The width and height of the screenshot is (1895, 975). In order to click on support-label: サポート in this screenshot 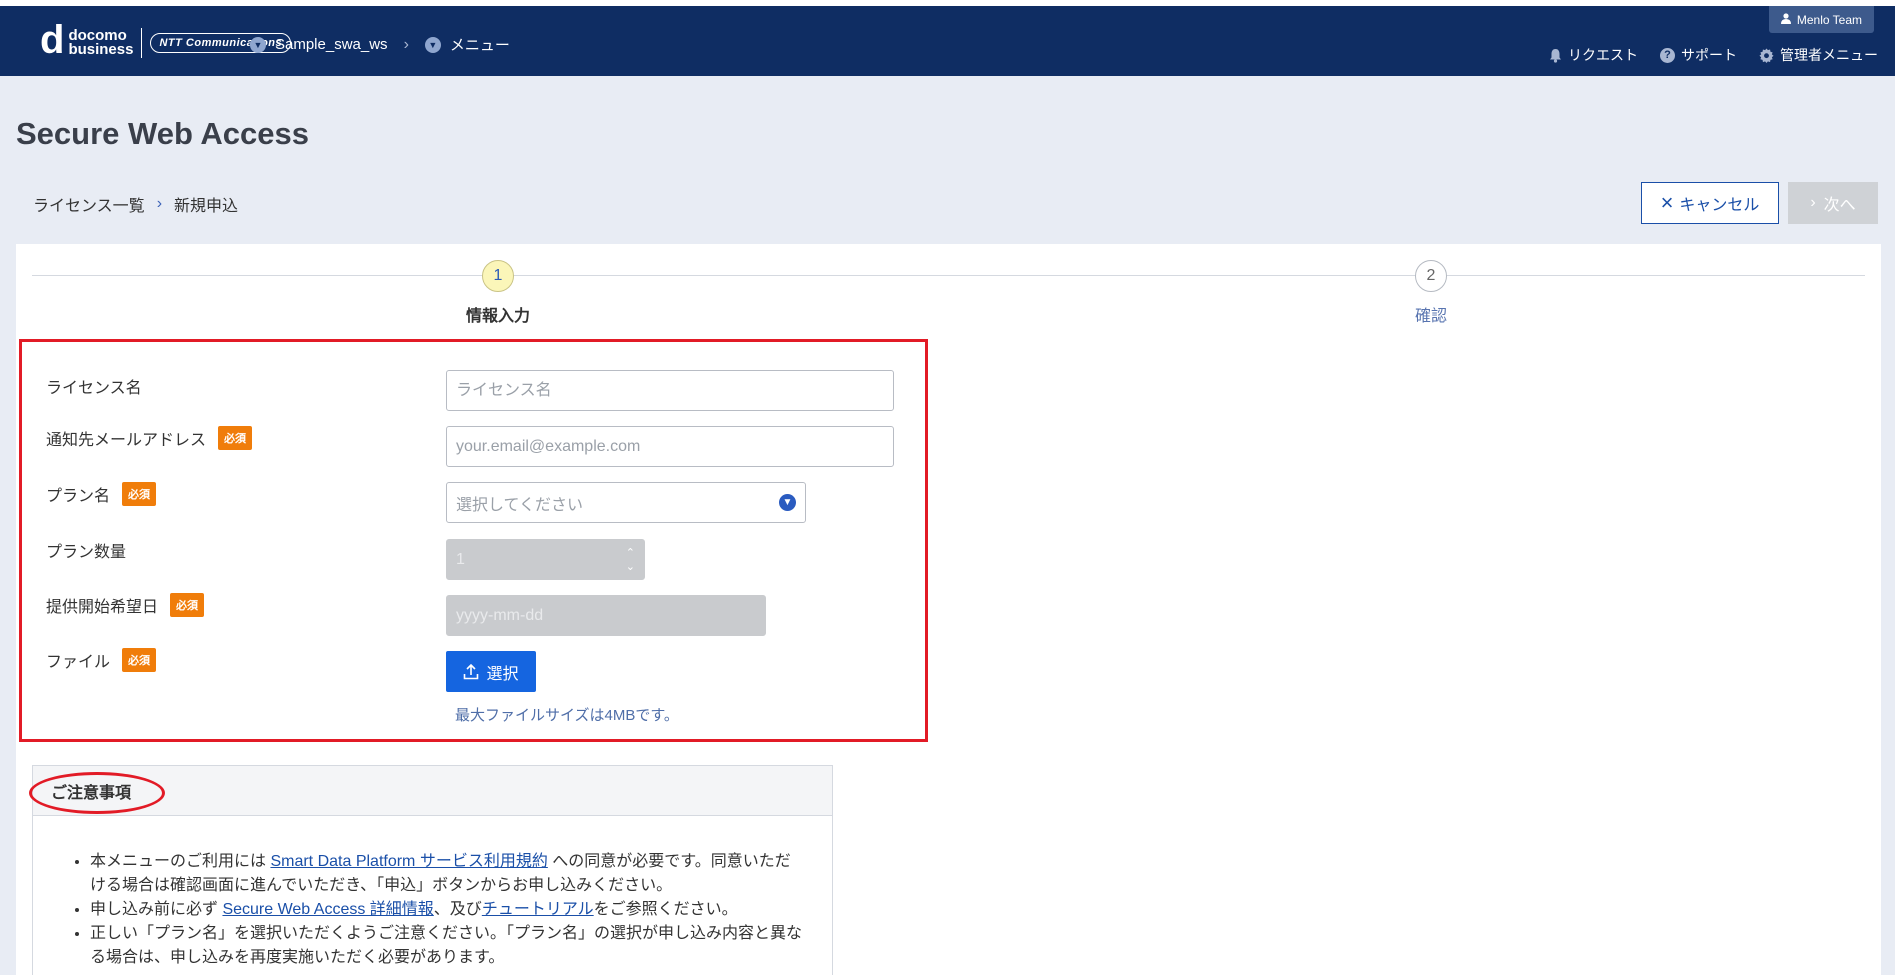, I will do `click(1709, 55)`.